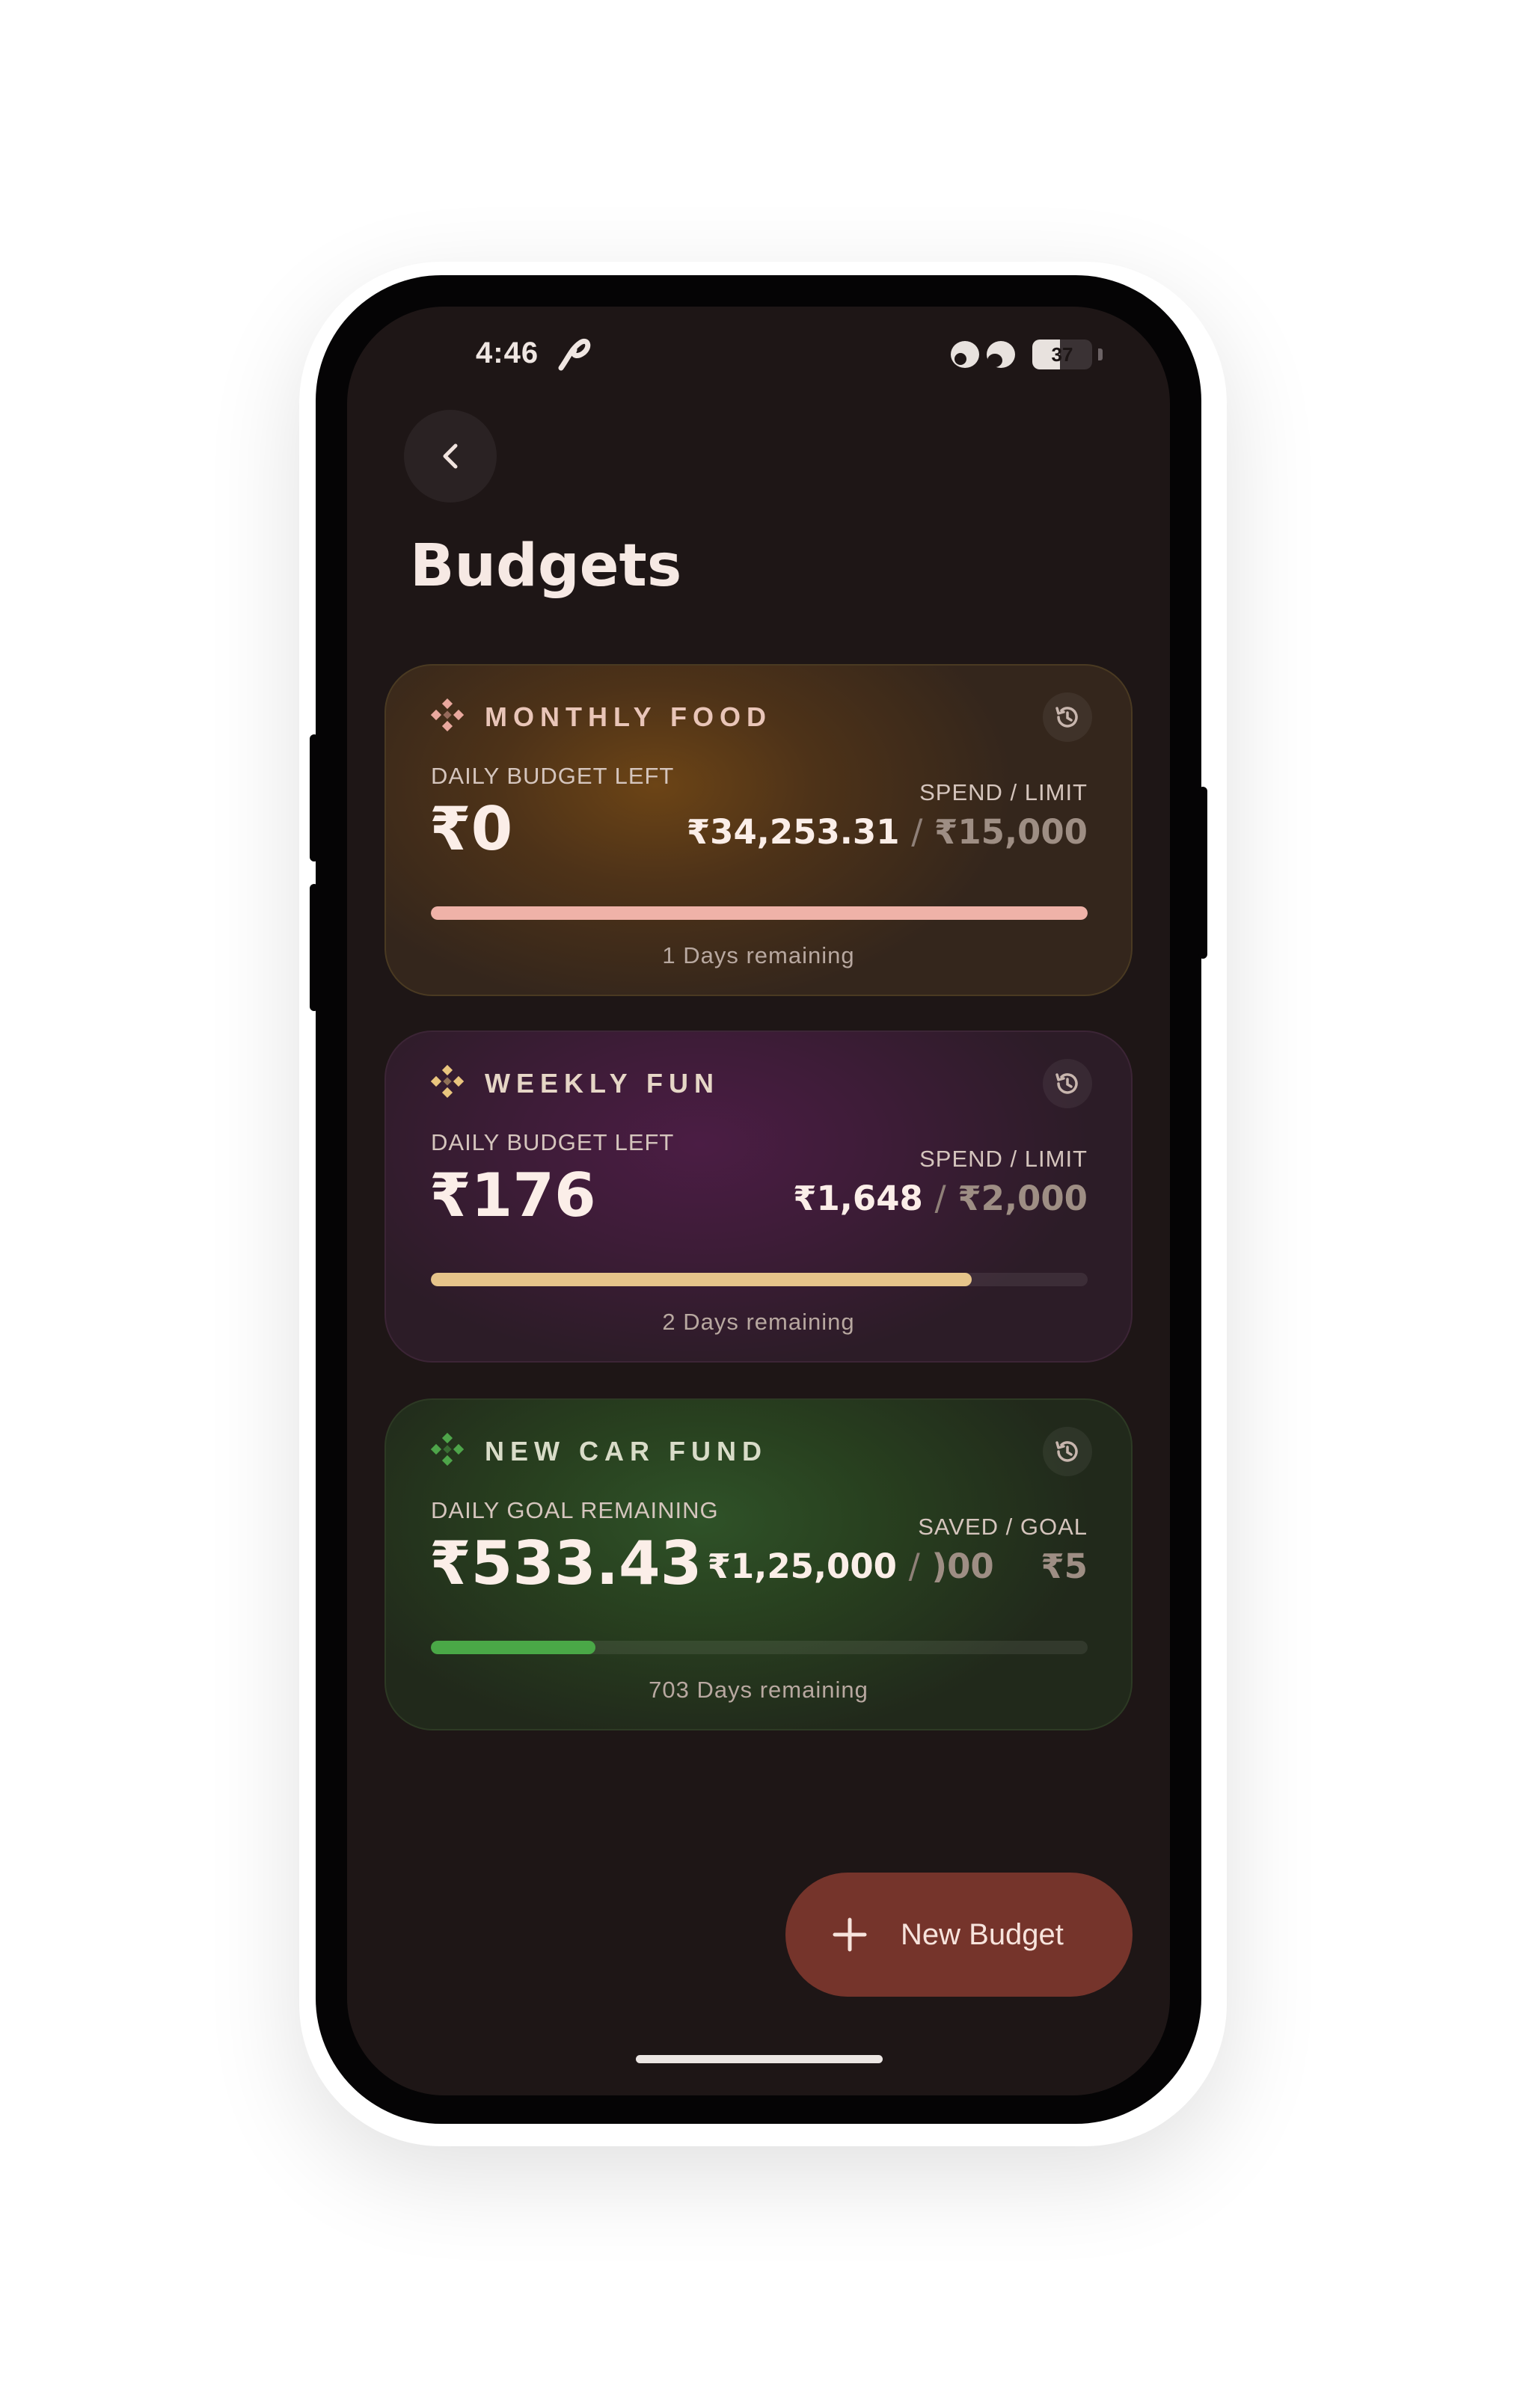  I want to click on daily-goal-label: DAILY GOAL REMAINING, so click(575, 1510).